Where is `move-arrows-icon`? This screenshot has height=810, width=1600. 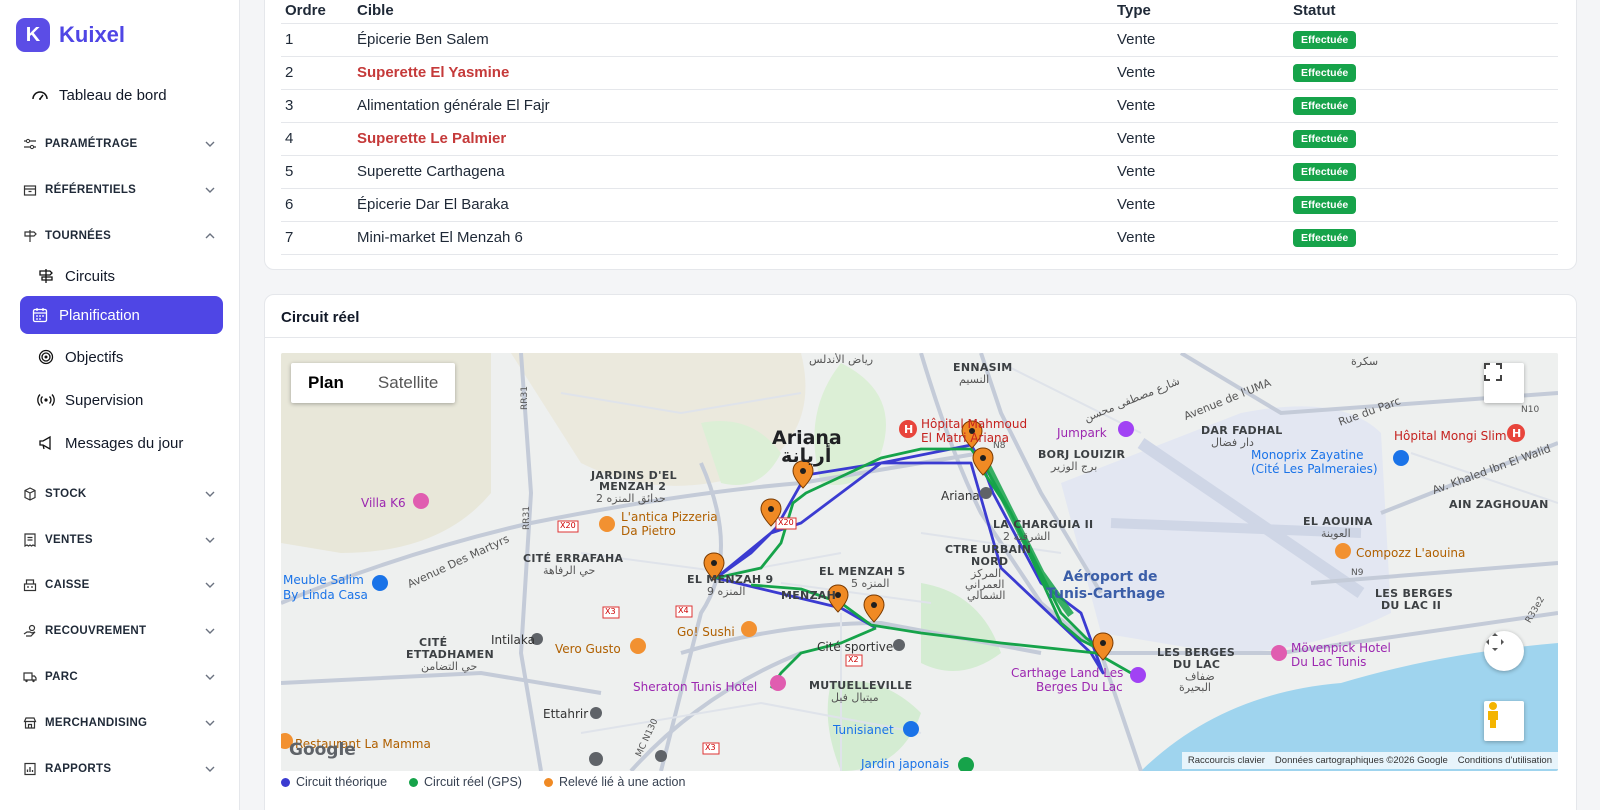
move-arrows-icon is located at coordinates (1495, 642).